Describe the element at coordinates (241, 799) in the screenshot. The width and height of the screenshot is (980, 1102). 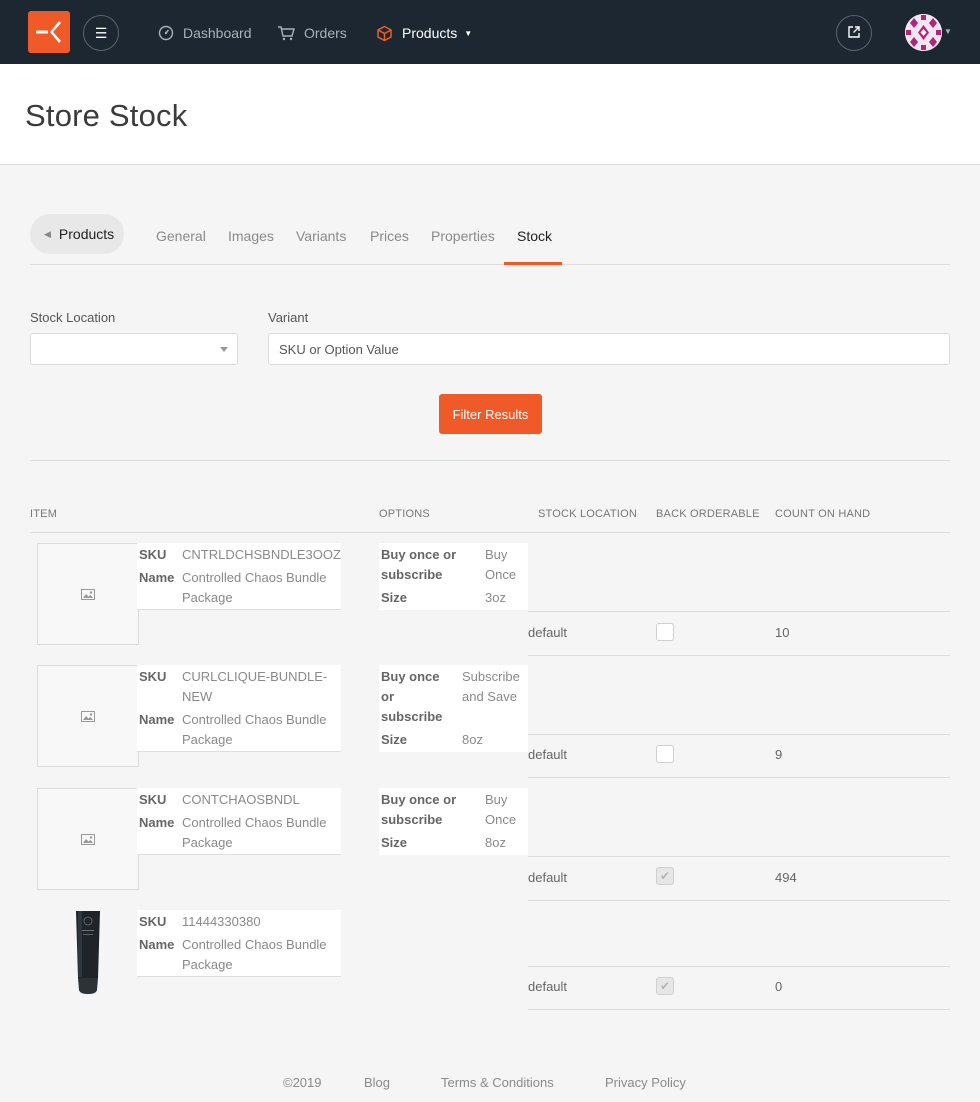
I see `sku-value: CONTCHAOSBNDL` at that location.